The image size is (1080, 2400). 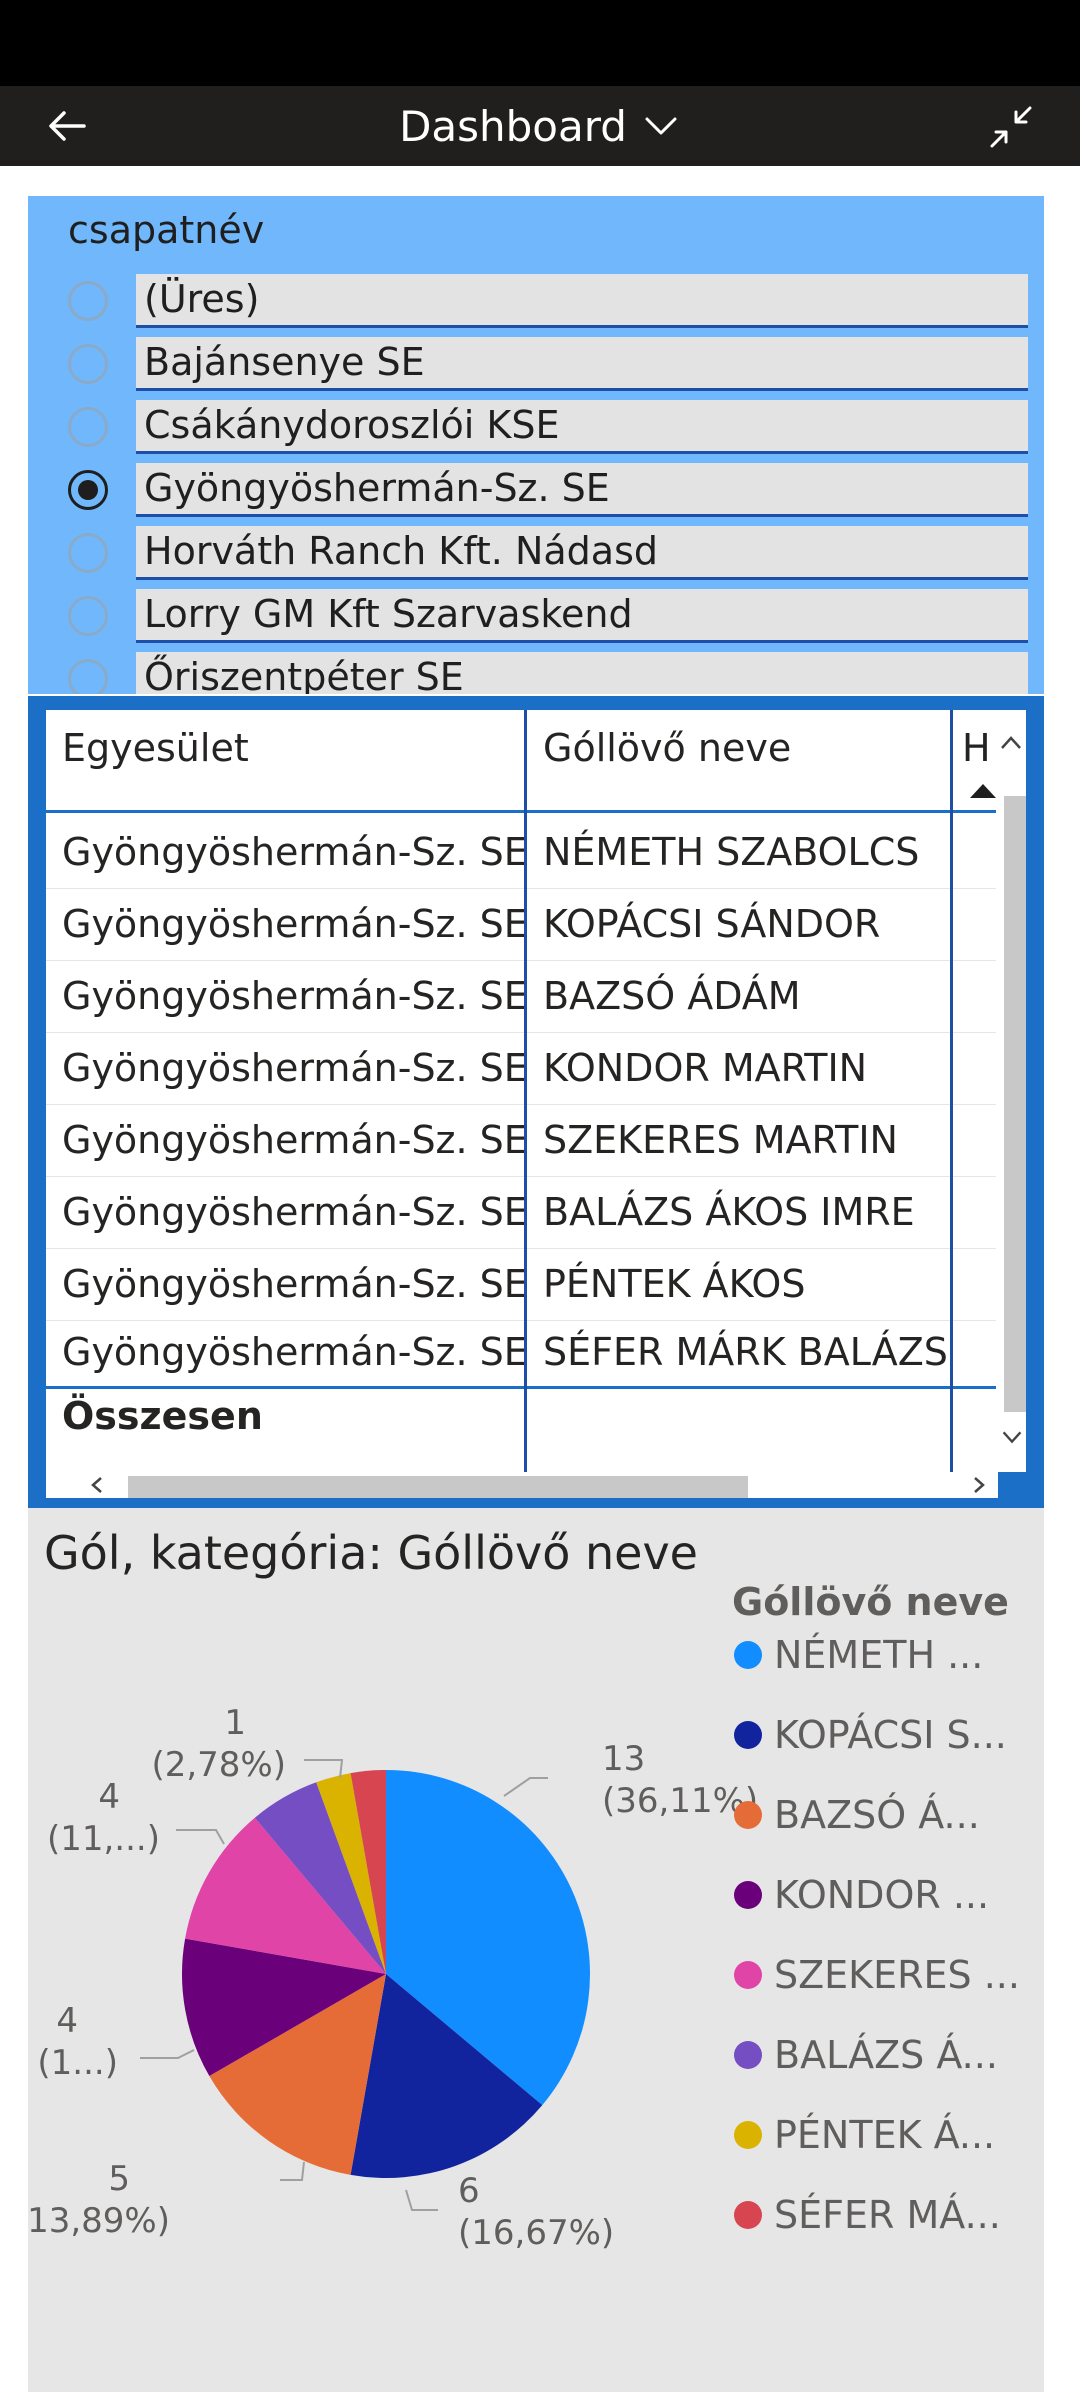 What do you see at coordinates (582, 616) in the screenshot?
I see `slicer-option-label: Lorry GM Kft Szarvaskend` at bounding box center [582, 616].